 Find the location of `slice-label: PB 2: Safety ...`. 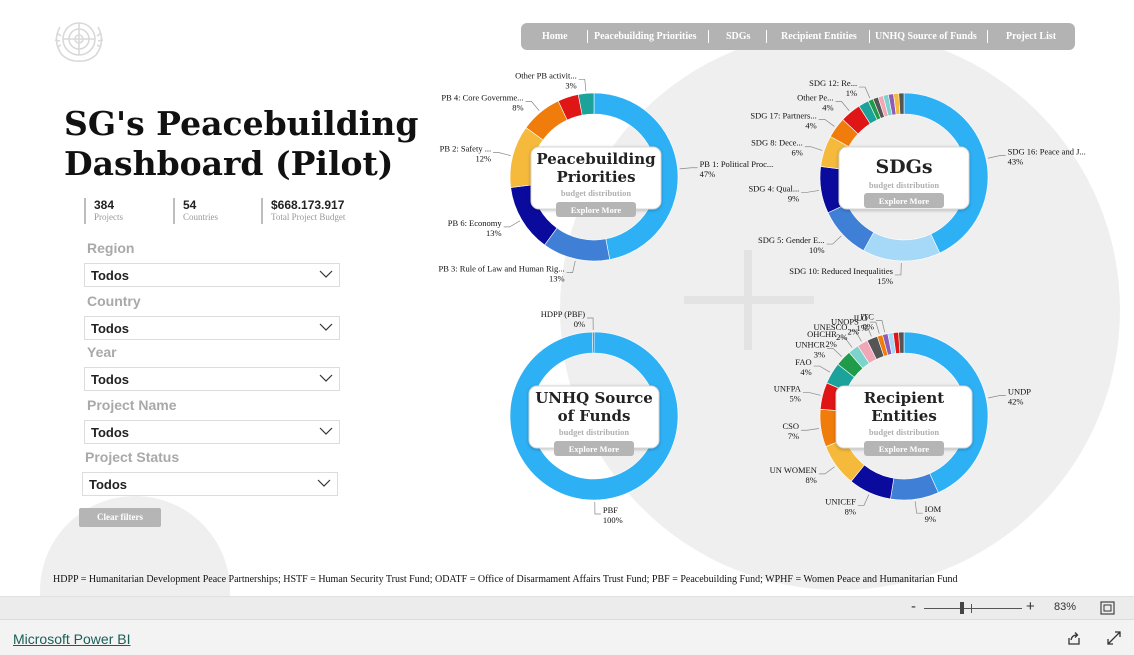

slice-label: PB 2: Safety ... is located at coordinates (465, 149).